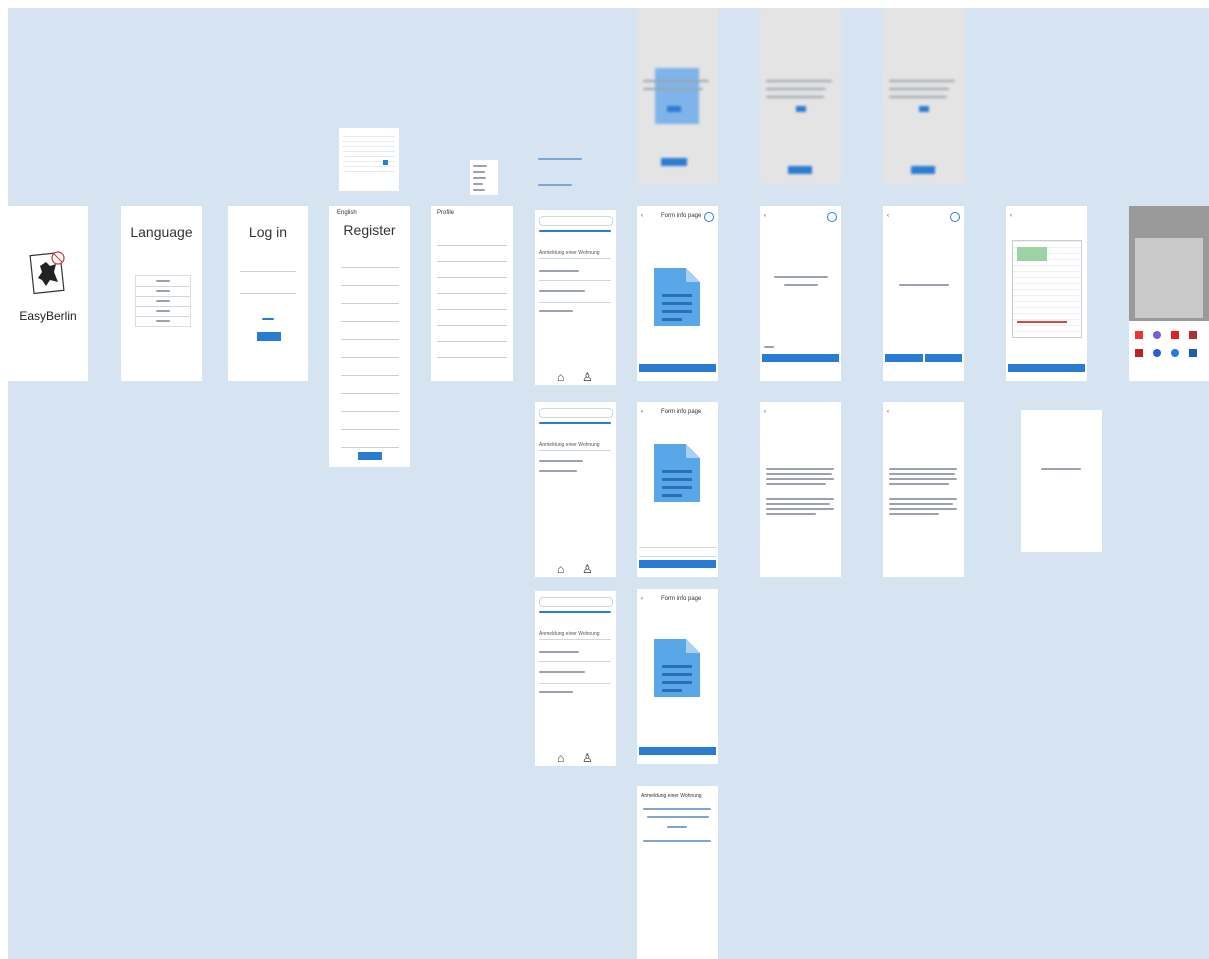 Image resolution: width=1209 pixels, height=959 pixels. I want to click on detail-screen: Anmeldung einer Wohnung, so click(677, 872).